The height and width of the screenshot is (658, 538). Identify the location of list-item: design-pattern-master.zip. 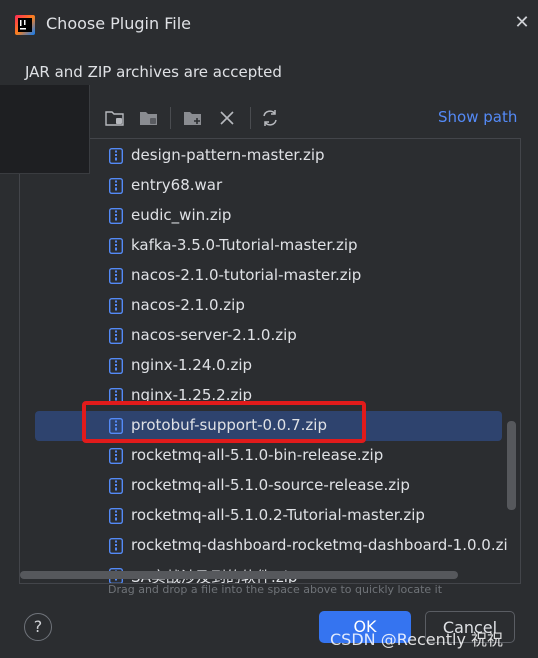
(260, 156).